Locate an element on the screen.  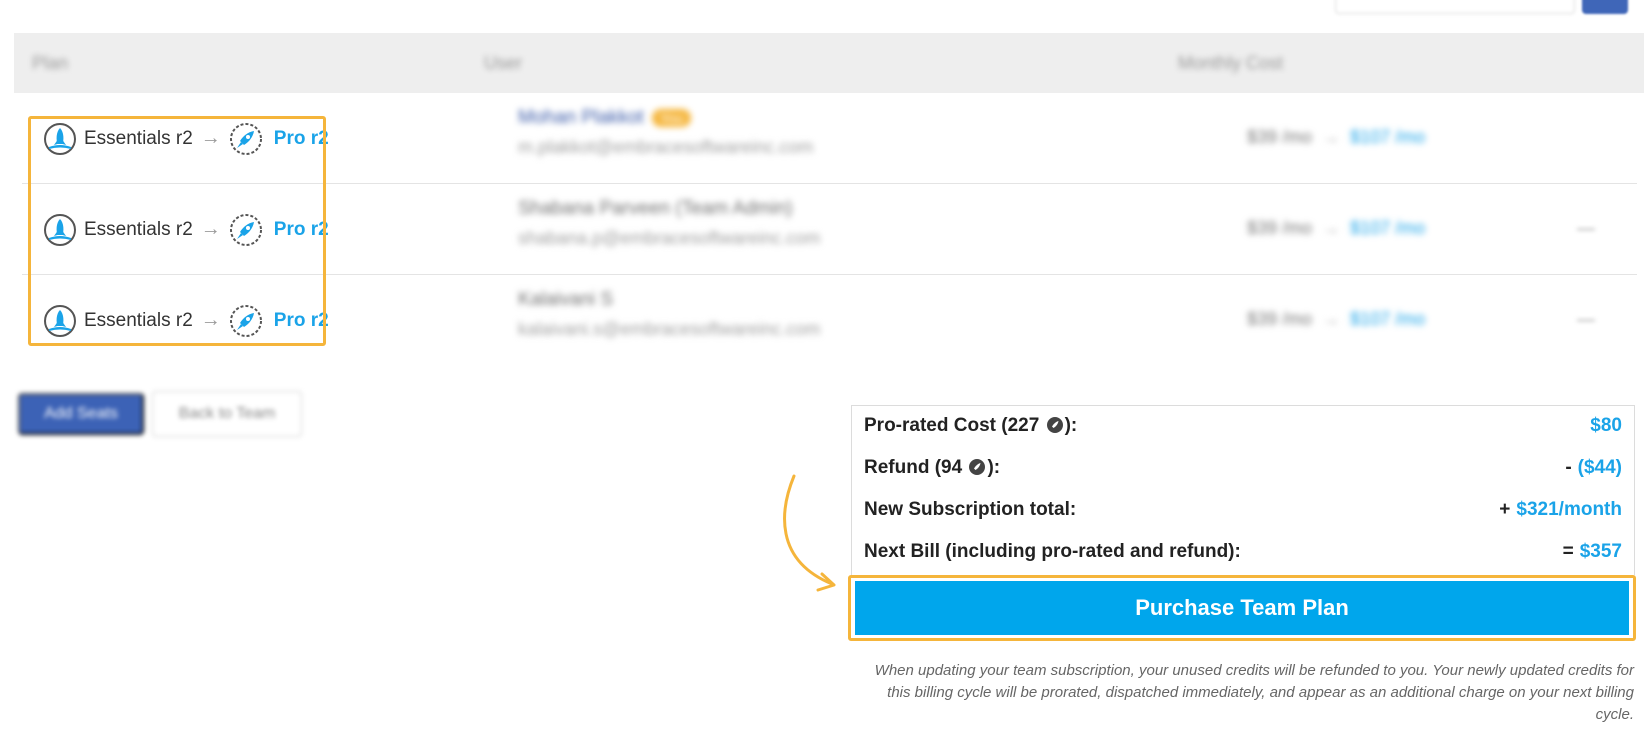
back-to-team-button: Back to Team is located at coordinates (227, 414).